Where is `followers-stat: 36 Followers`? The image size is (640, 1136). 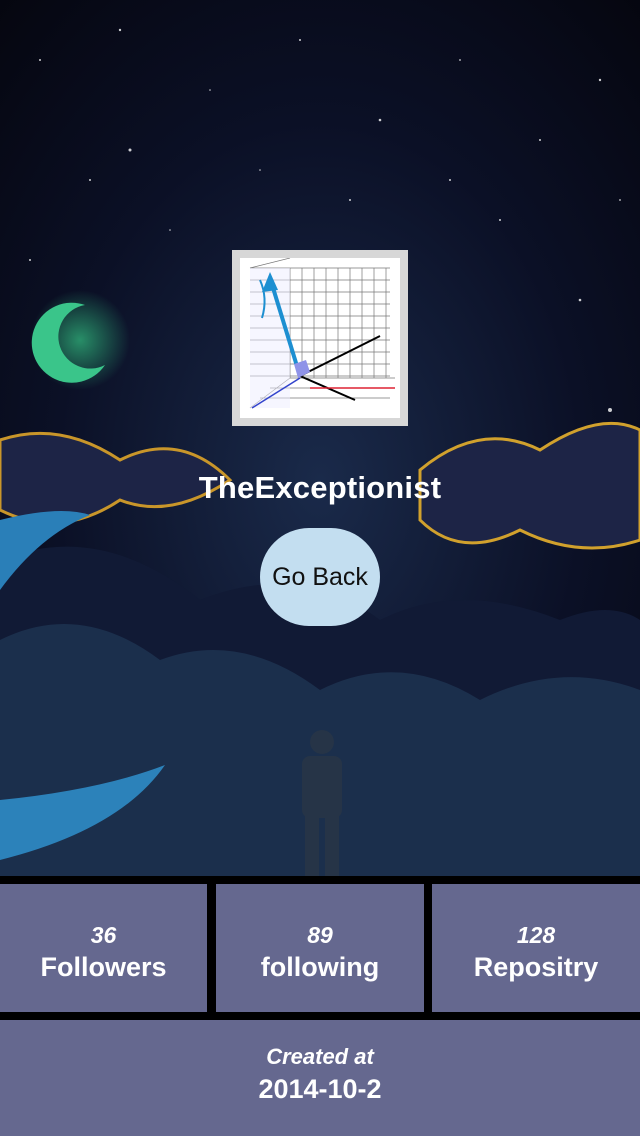
followers-stat: 36 Followers is located at coordinates (103, 948).